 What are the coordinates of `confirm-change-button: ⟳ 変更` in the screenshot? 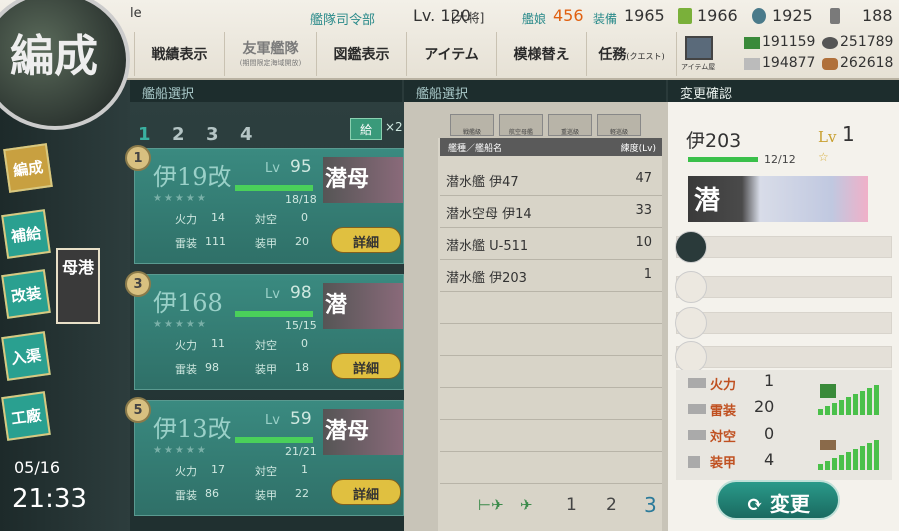 It's located at (778, 500).